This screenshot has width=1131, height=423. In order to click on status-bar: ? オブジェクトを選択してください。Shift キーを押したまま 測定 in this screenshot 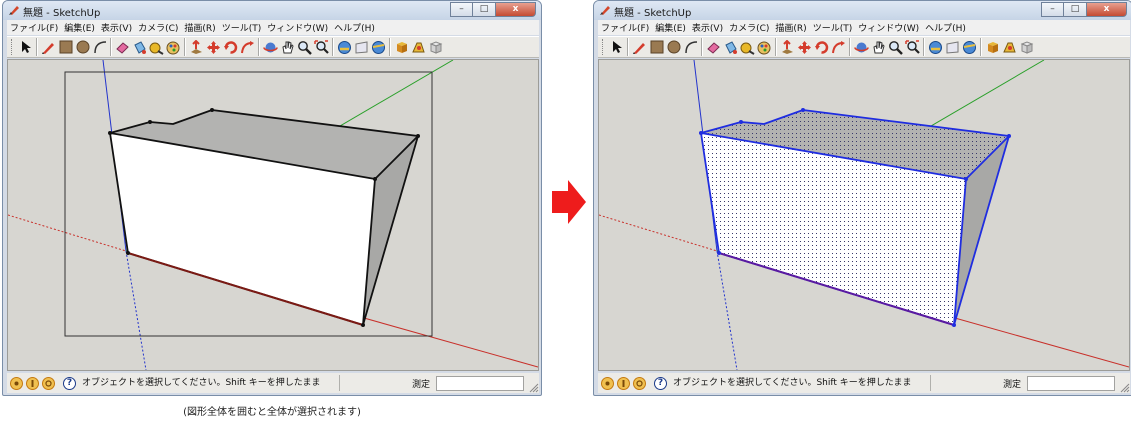, I will do `click(273, 383)`.